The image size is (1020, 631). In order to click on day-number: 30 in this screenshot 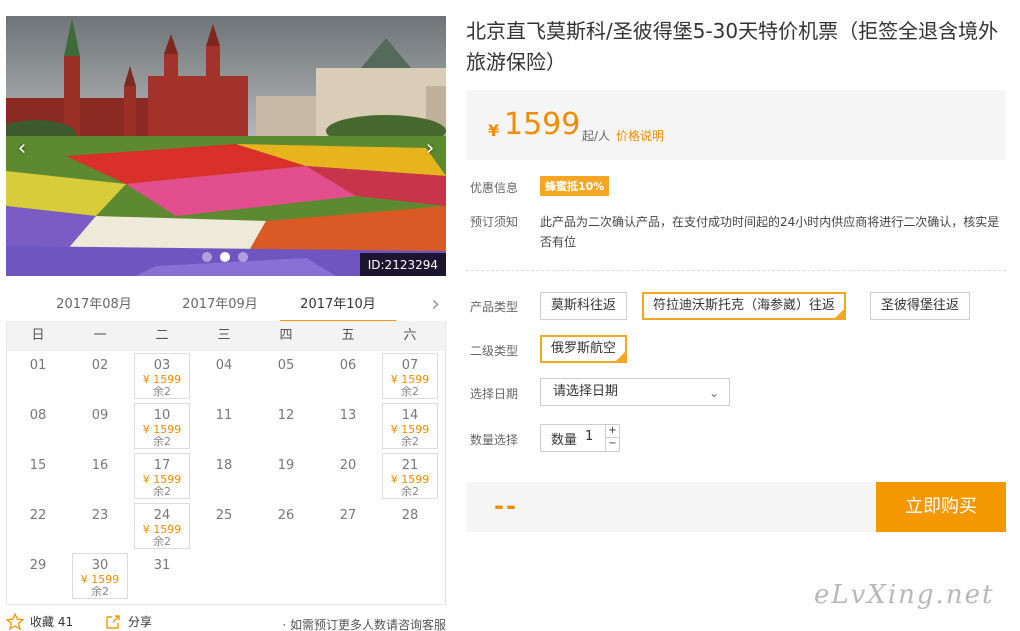, I will do `click(100, 565)`.